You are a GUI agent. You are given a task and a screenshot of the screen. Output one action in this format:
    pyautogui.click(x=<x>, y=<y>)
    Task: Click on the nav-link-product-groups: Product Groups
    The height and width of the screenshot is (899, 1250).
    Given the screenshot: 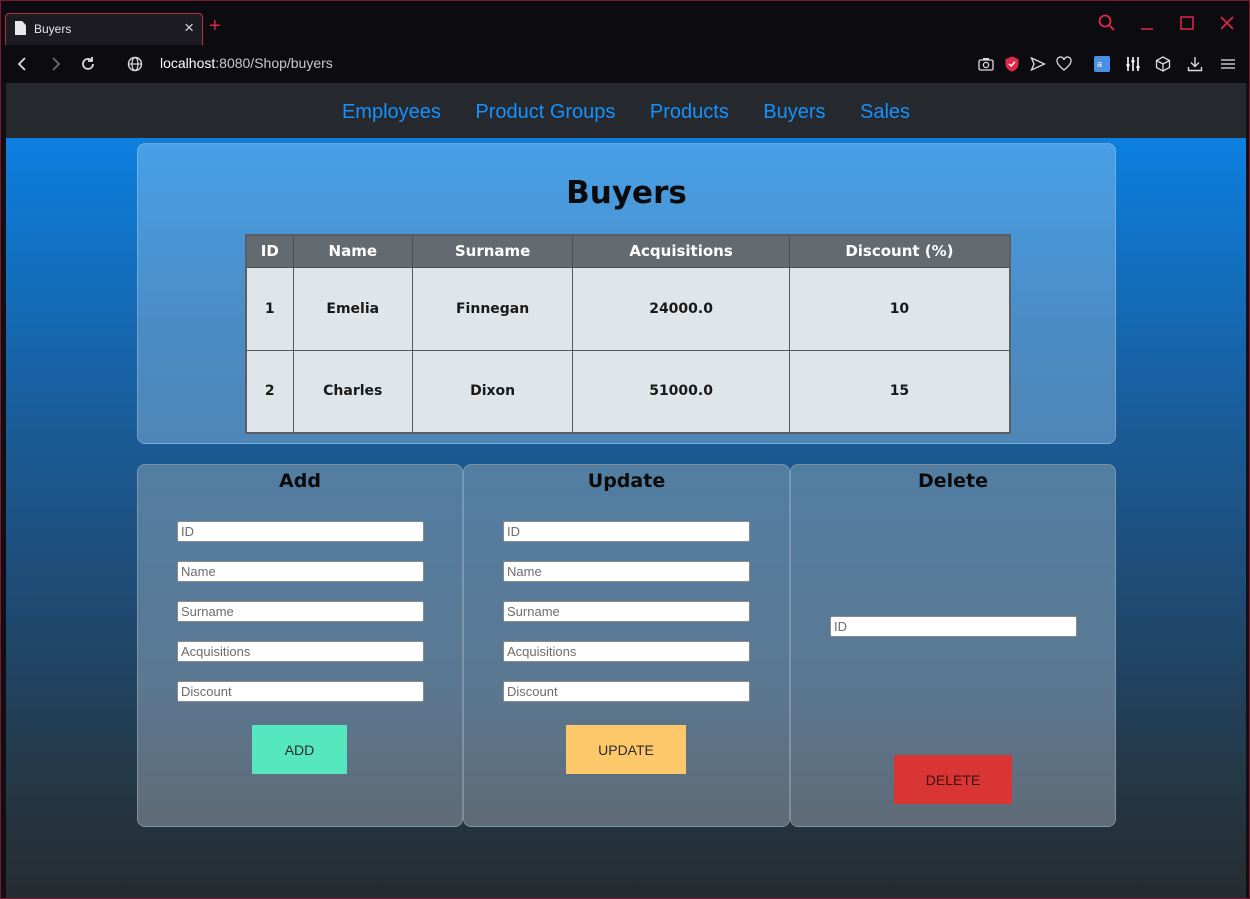 What is the action you would take?
    pyautogui.click(x=545, y=112)
    